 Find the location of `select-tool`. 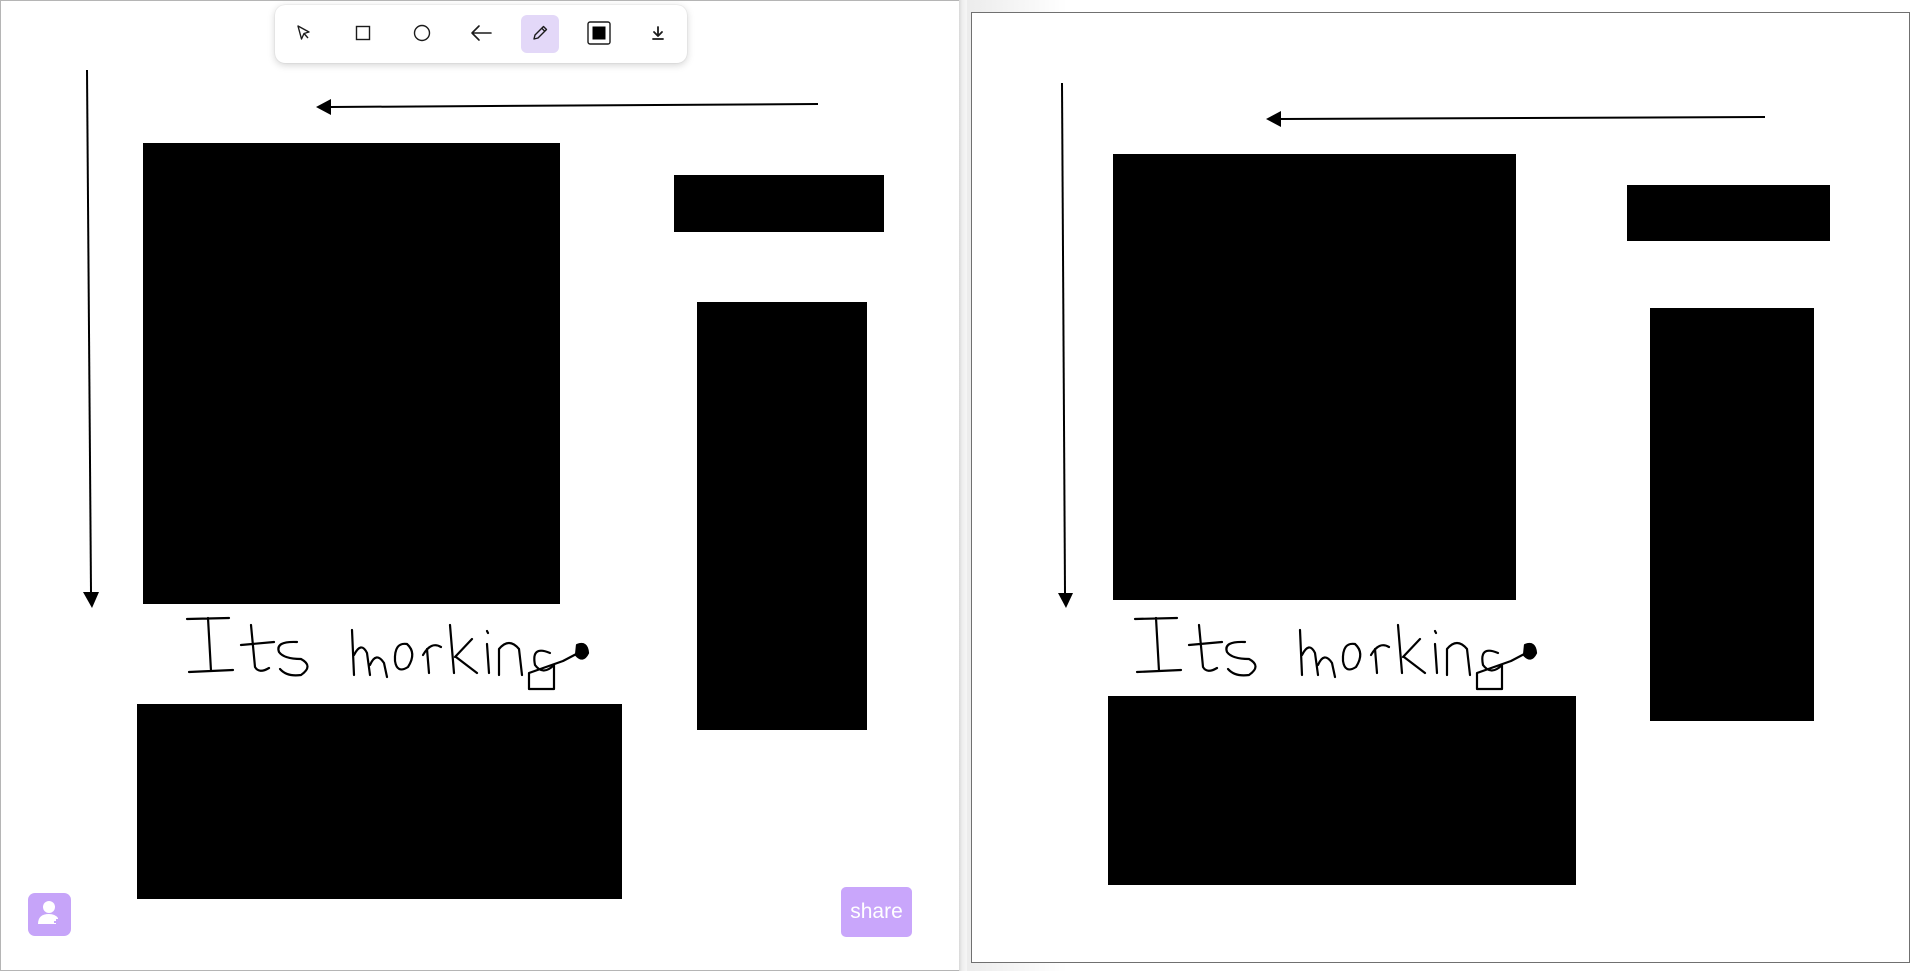

select-tool is located at coordinates (304, 34).